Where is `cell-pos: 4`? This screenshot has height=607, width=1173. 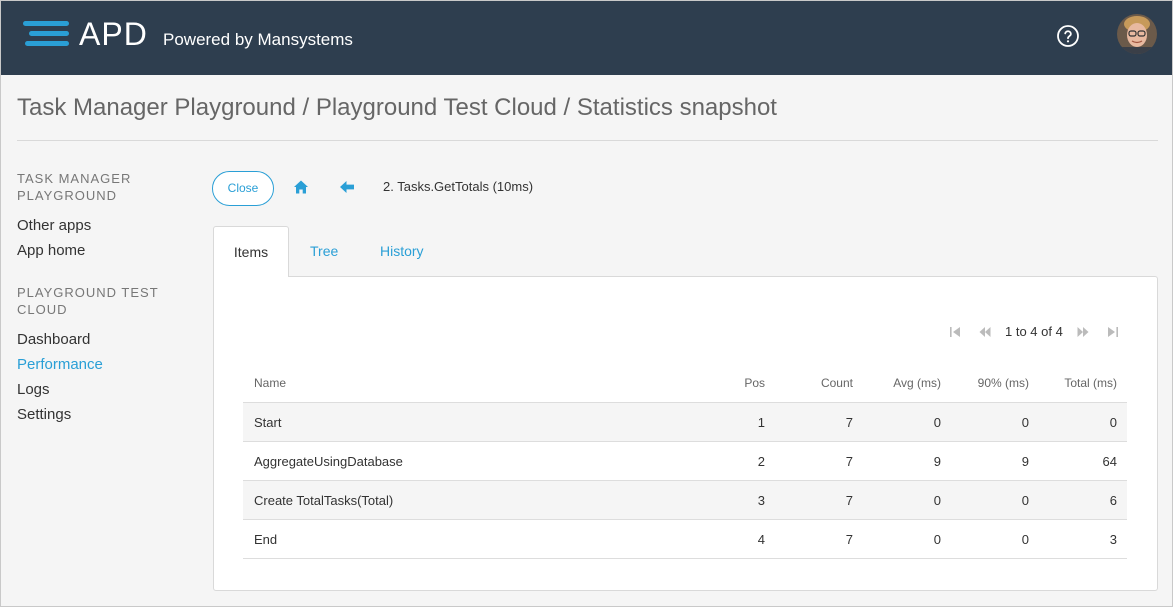
cell-pos: 4 is located at coordinates (761, 539).